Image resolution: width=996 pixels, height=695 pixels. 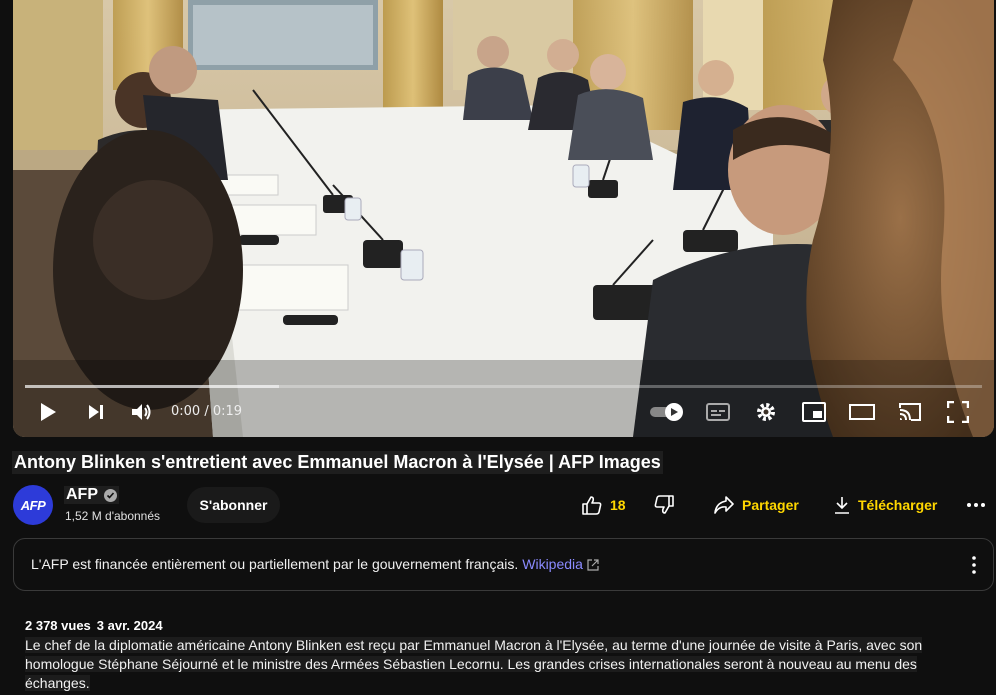 I want to click on subtitles-button, so click(x=718, y=412).